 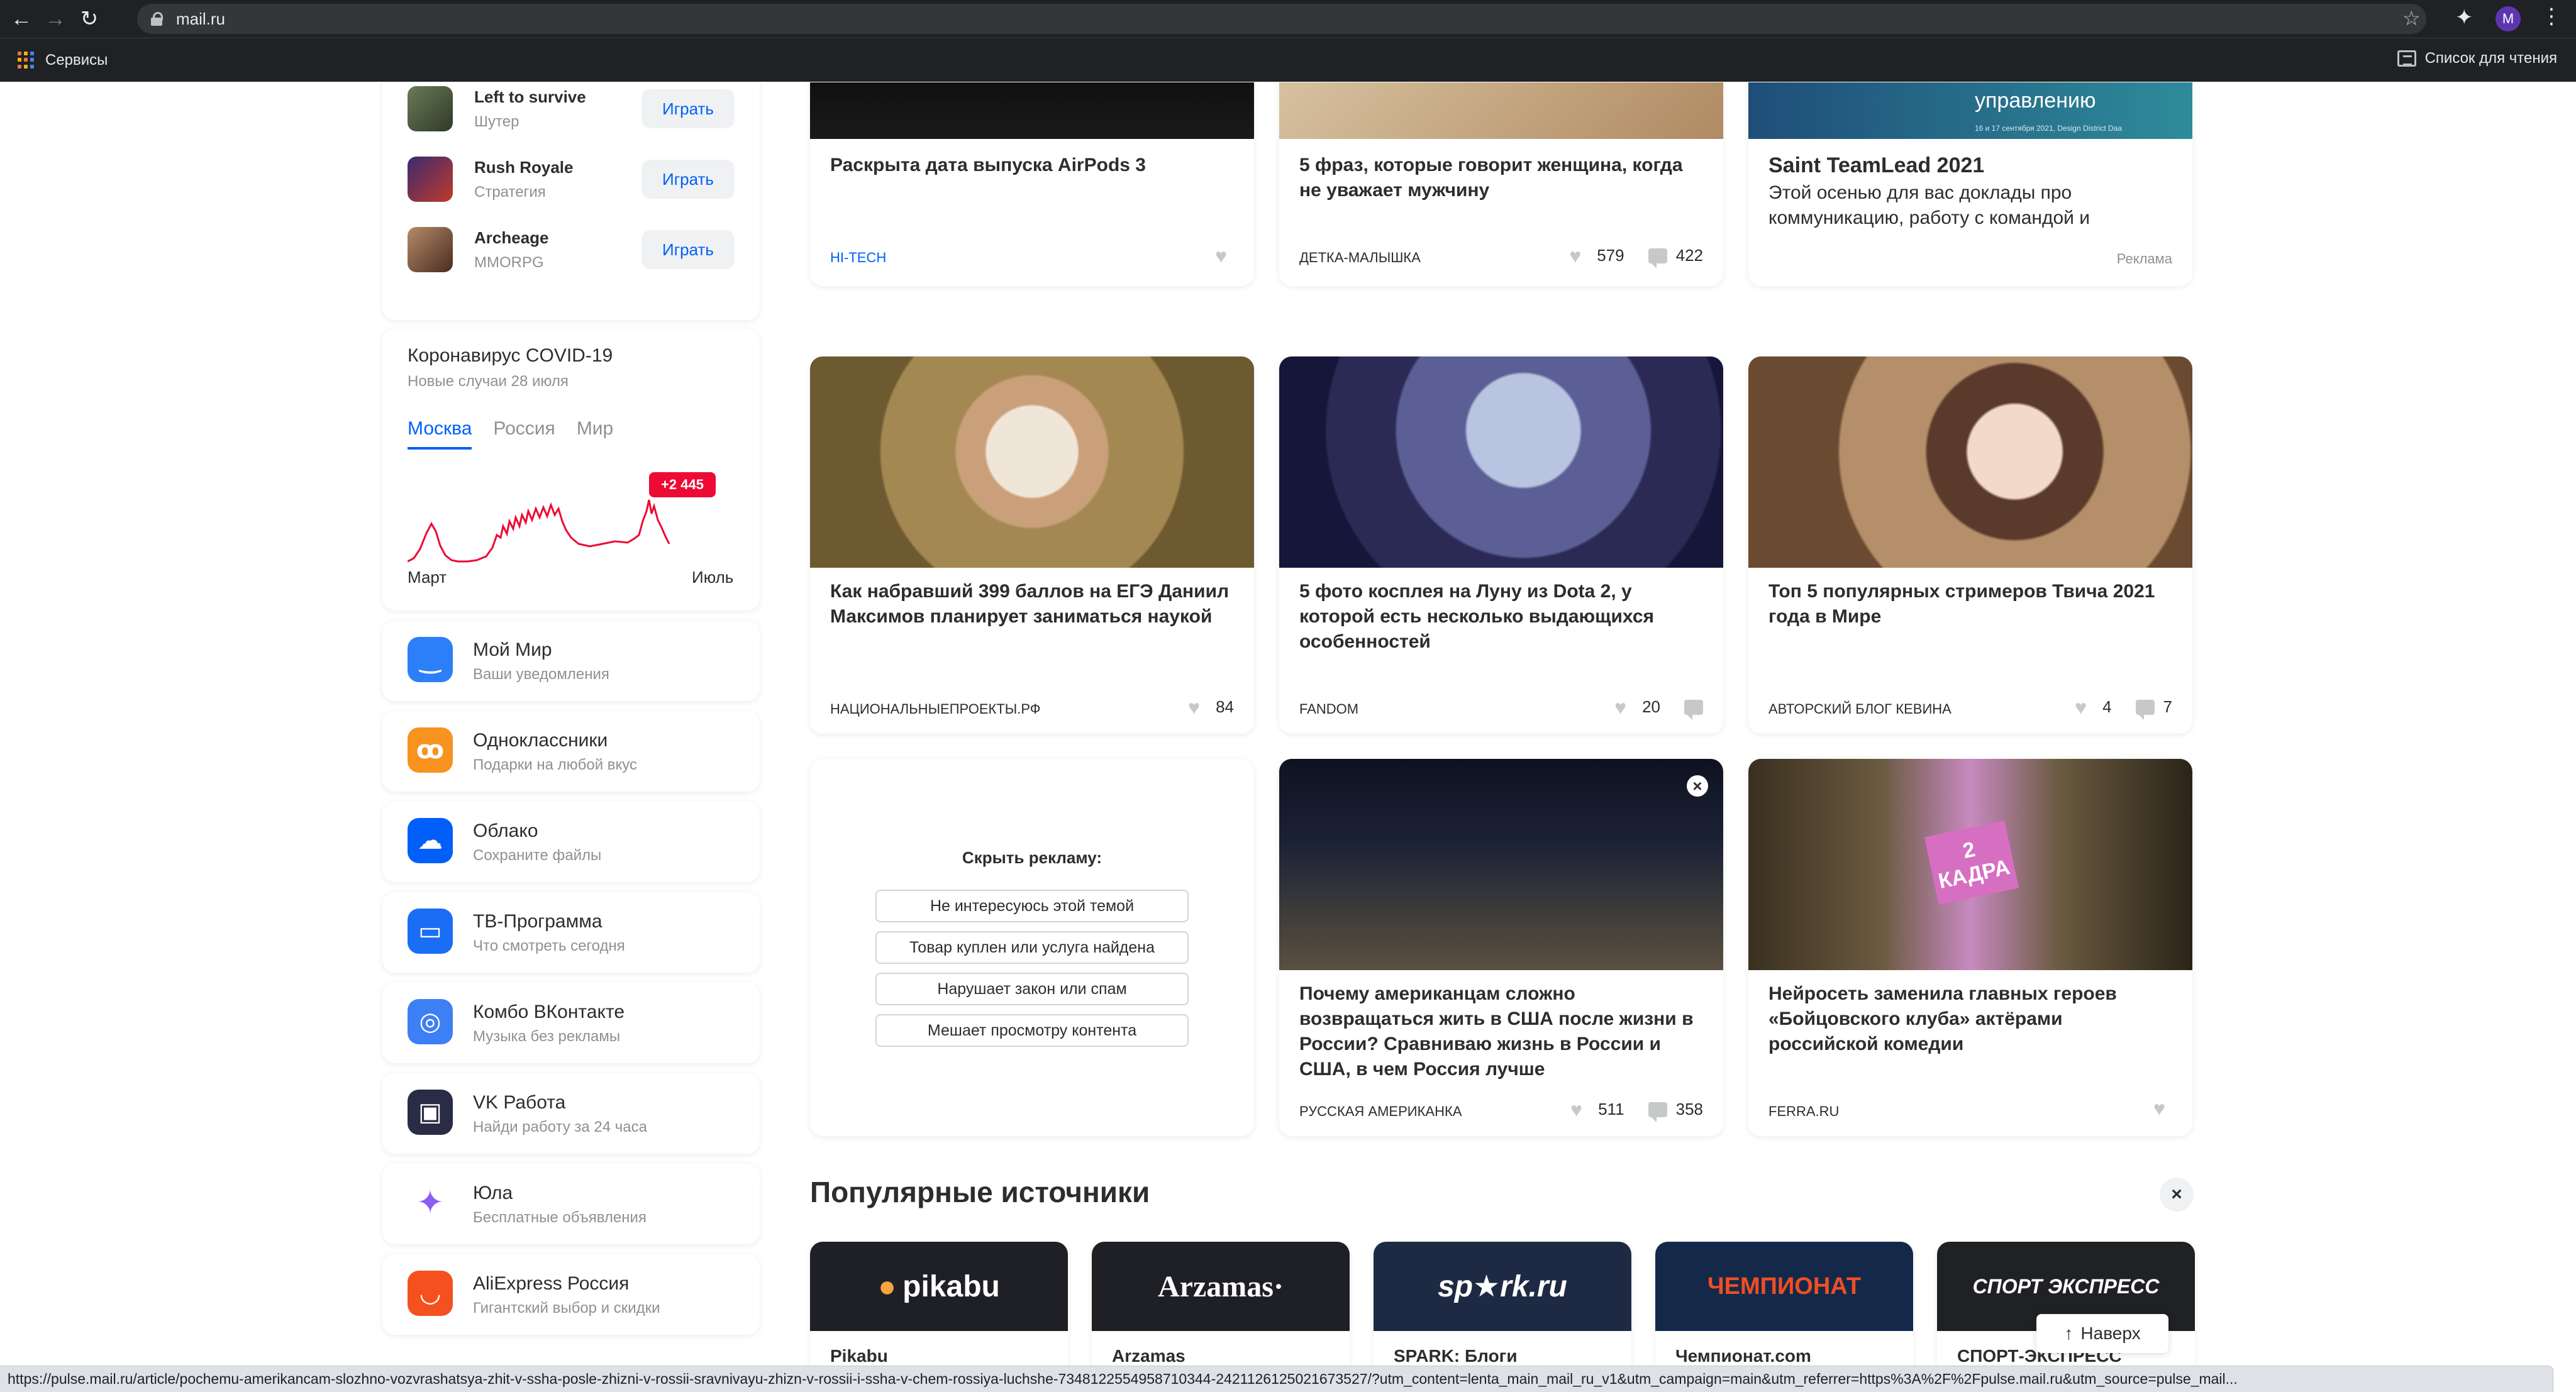 I want to click on hide-ad-option: Не интересуюсь этой темой, so click(x=1032, y=906).